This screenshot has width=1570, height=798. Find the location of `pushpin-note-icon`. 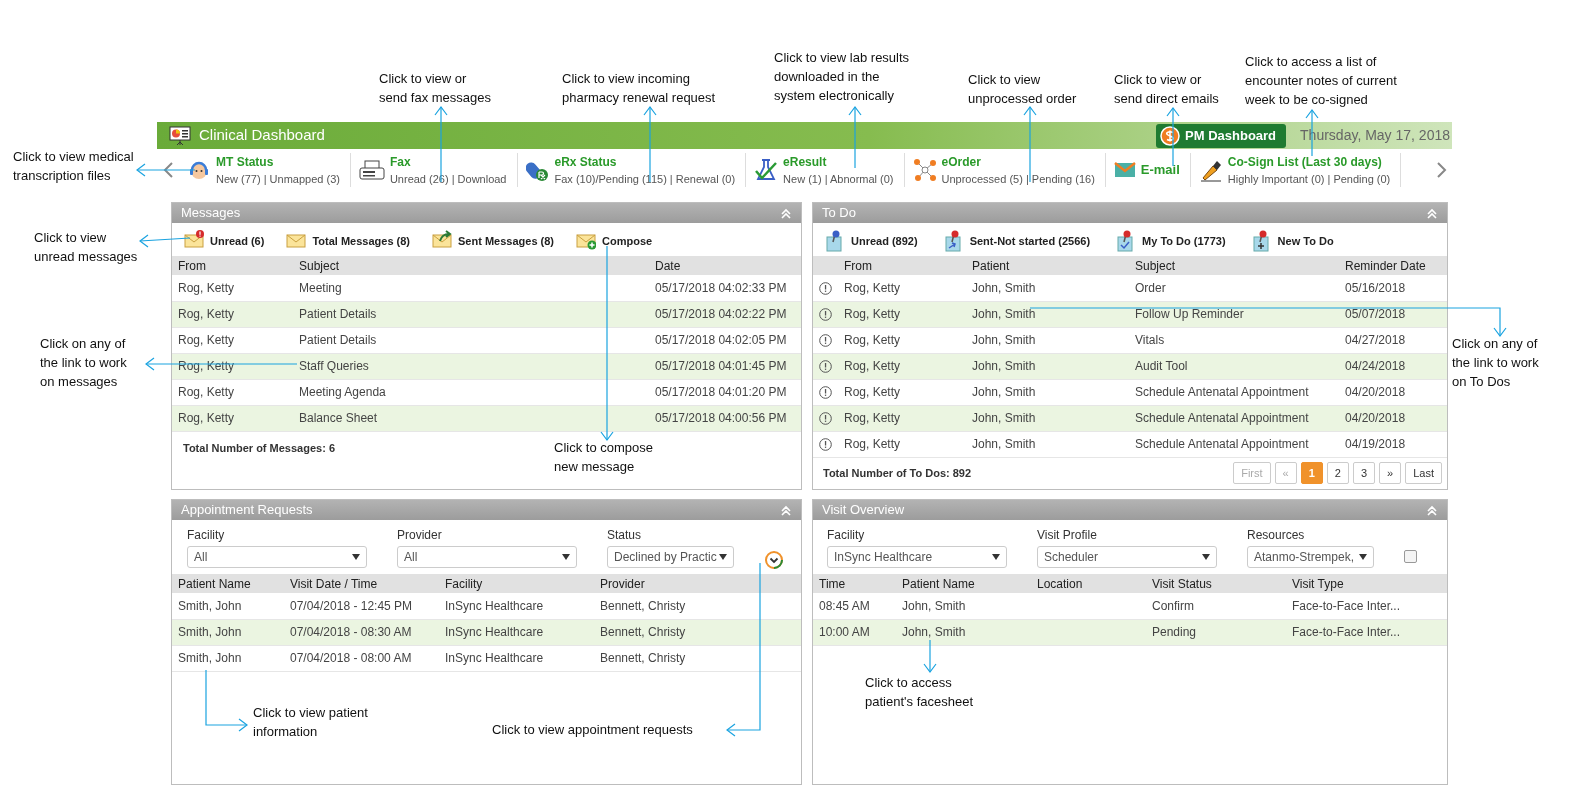

pushpin-note-icon is located at coordinates (835, 241).